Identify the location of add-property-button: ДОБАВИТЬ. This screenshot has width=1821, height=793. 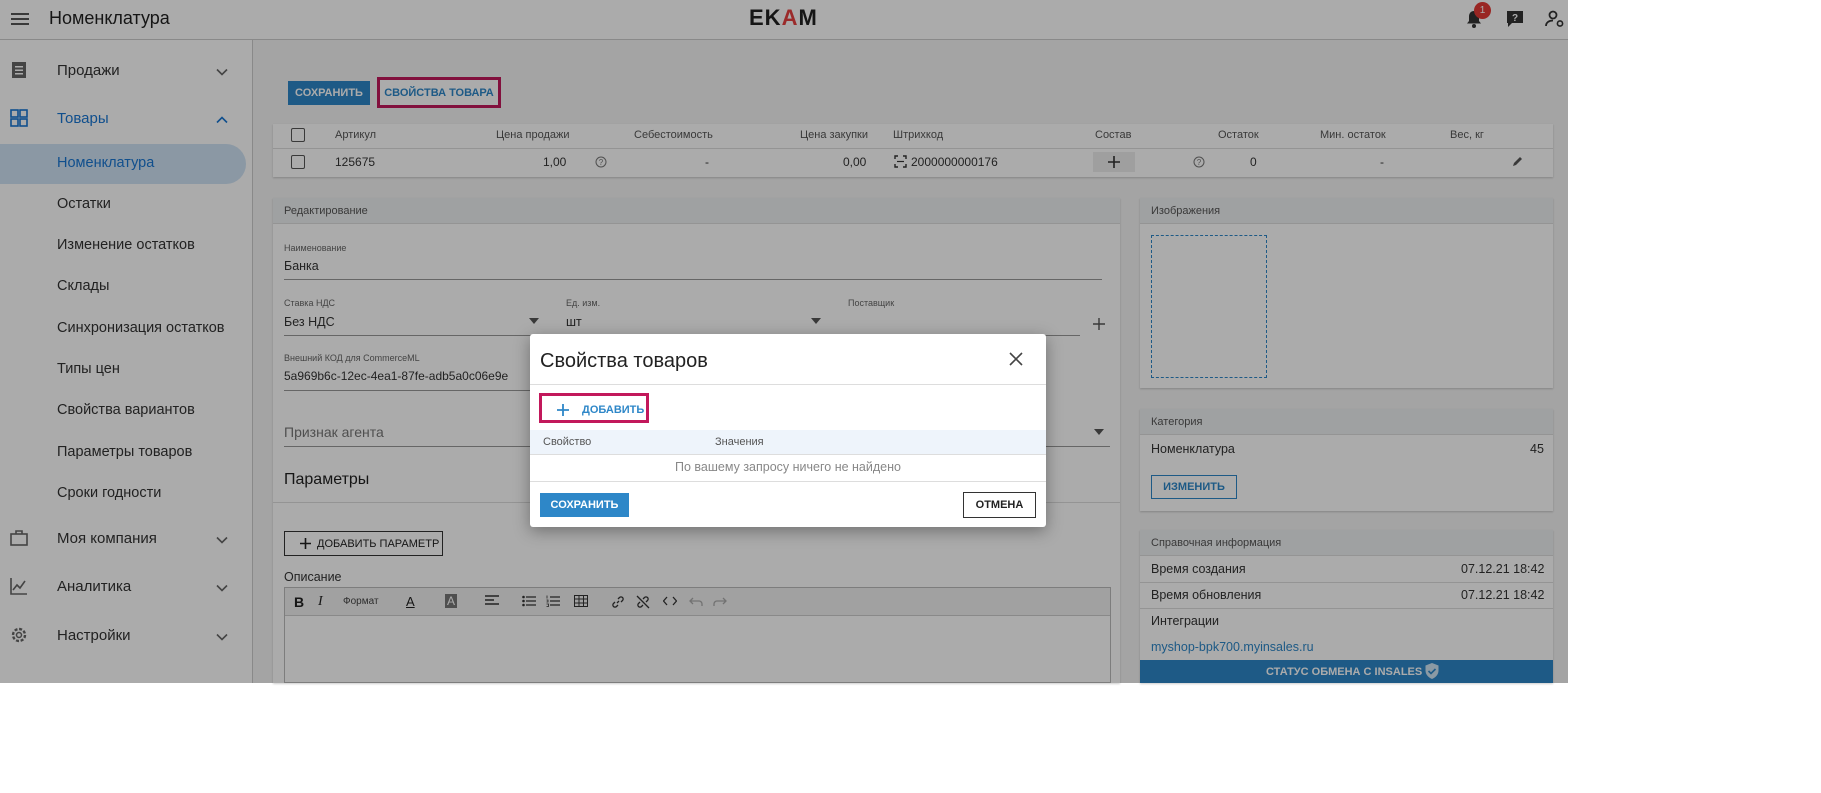
(594, 408).